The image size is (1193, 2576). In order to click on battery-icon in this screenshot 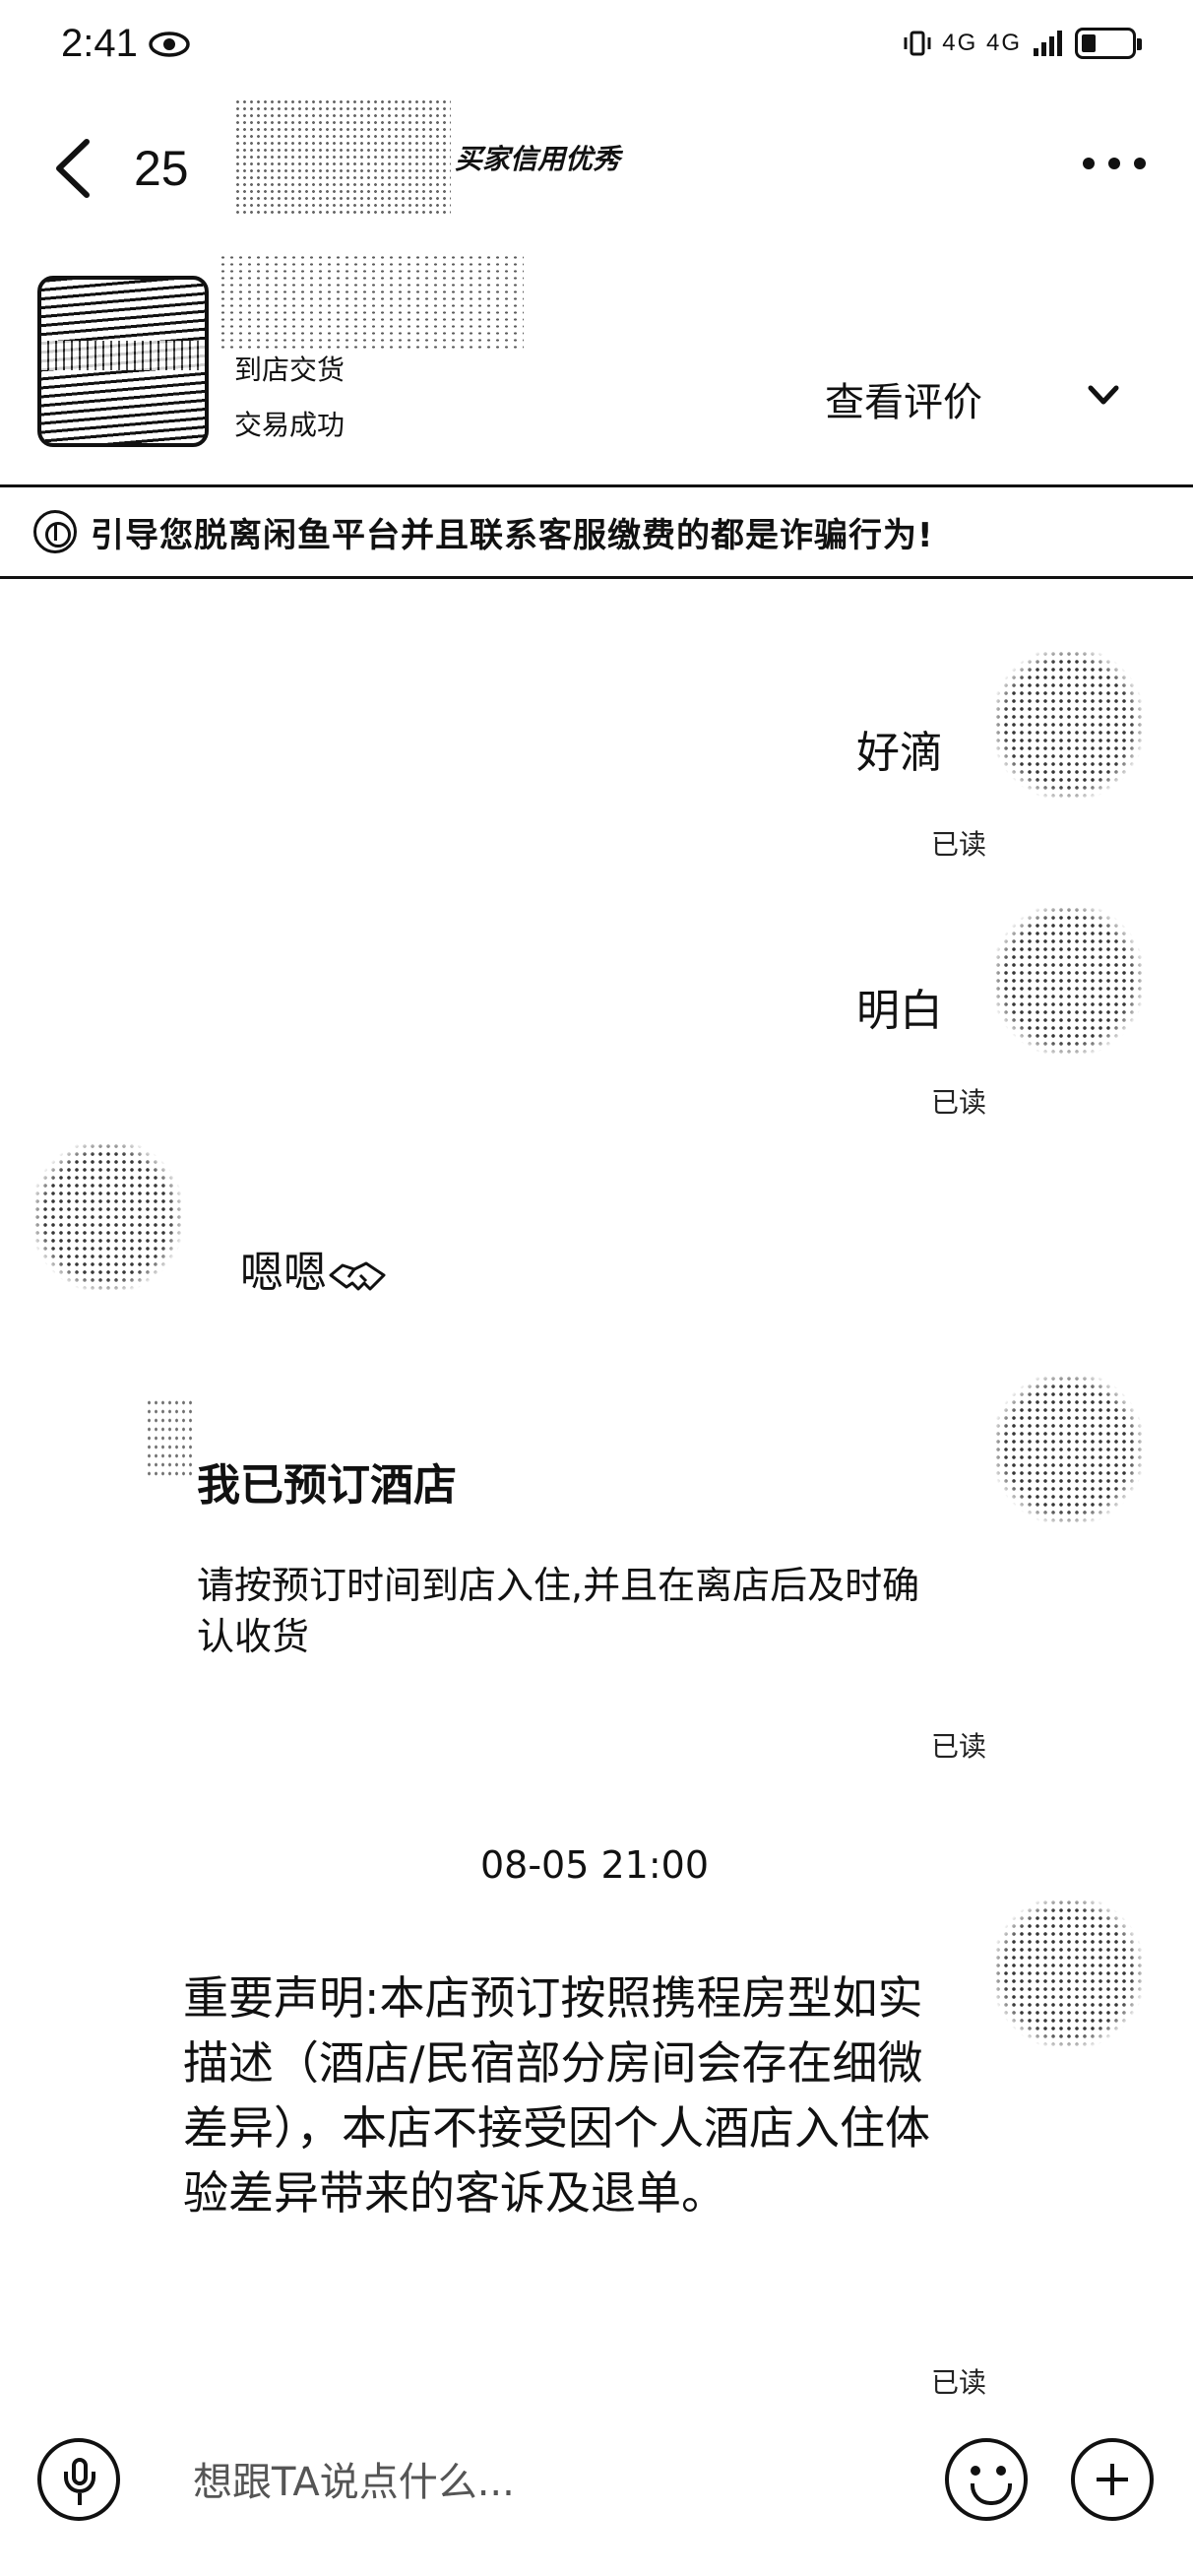, I will do `click(1108, 43)`.